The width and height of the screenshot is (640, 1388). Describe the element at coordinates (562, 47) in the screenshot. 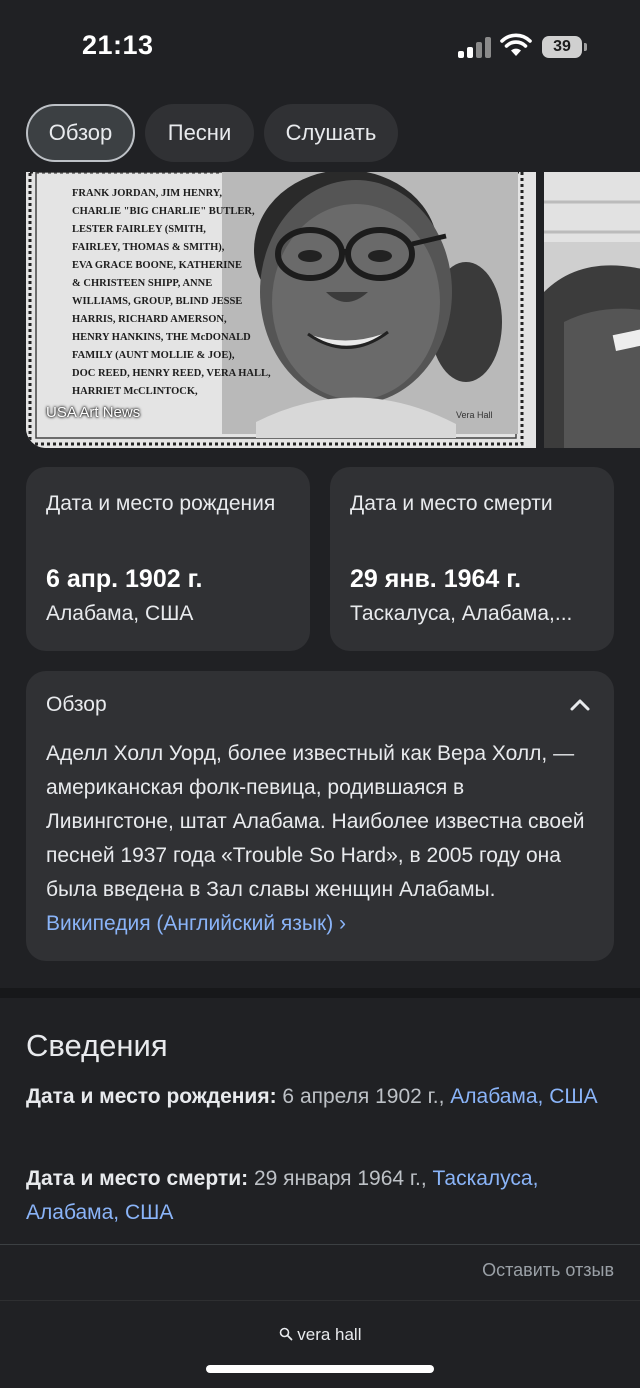

I see `battery-icon: 39` at that location.